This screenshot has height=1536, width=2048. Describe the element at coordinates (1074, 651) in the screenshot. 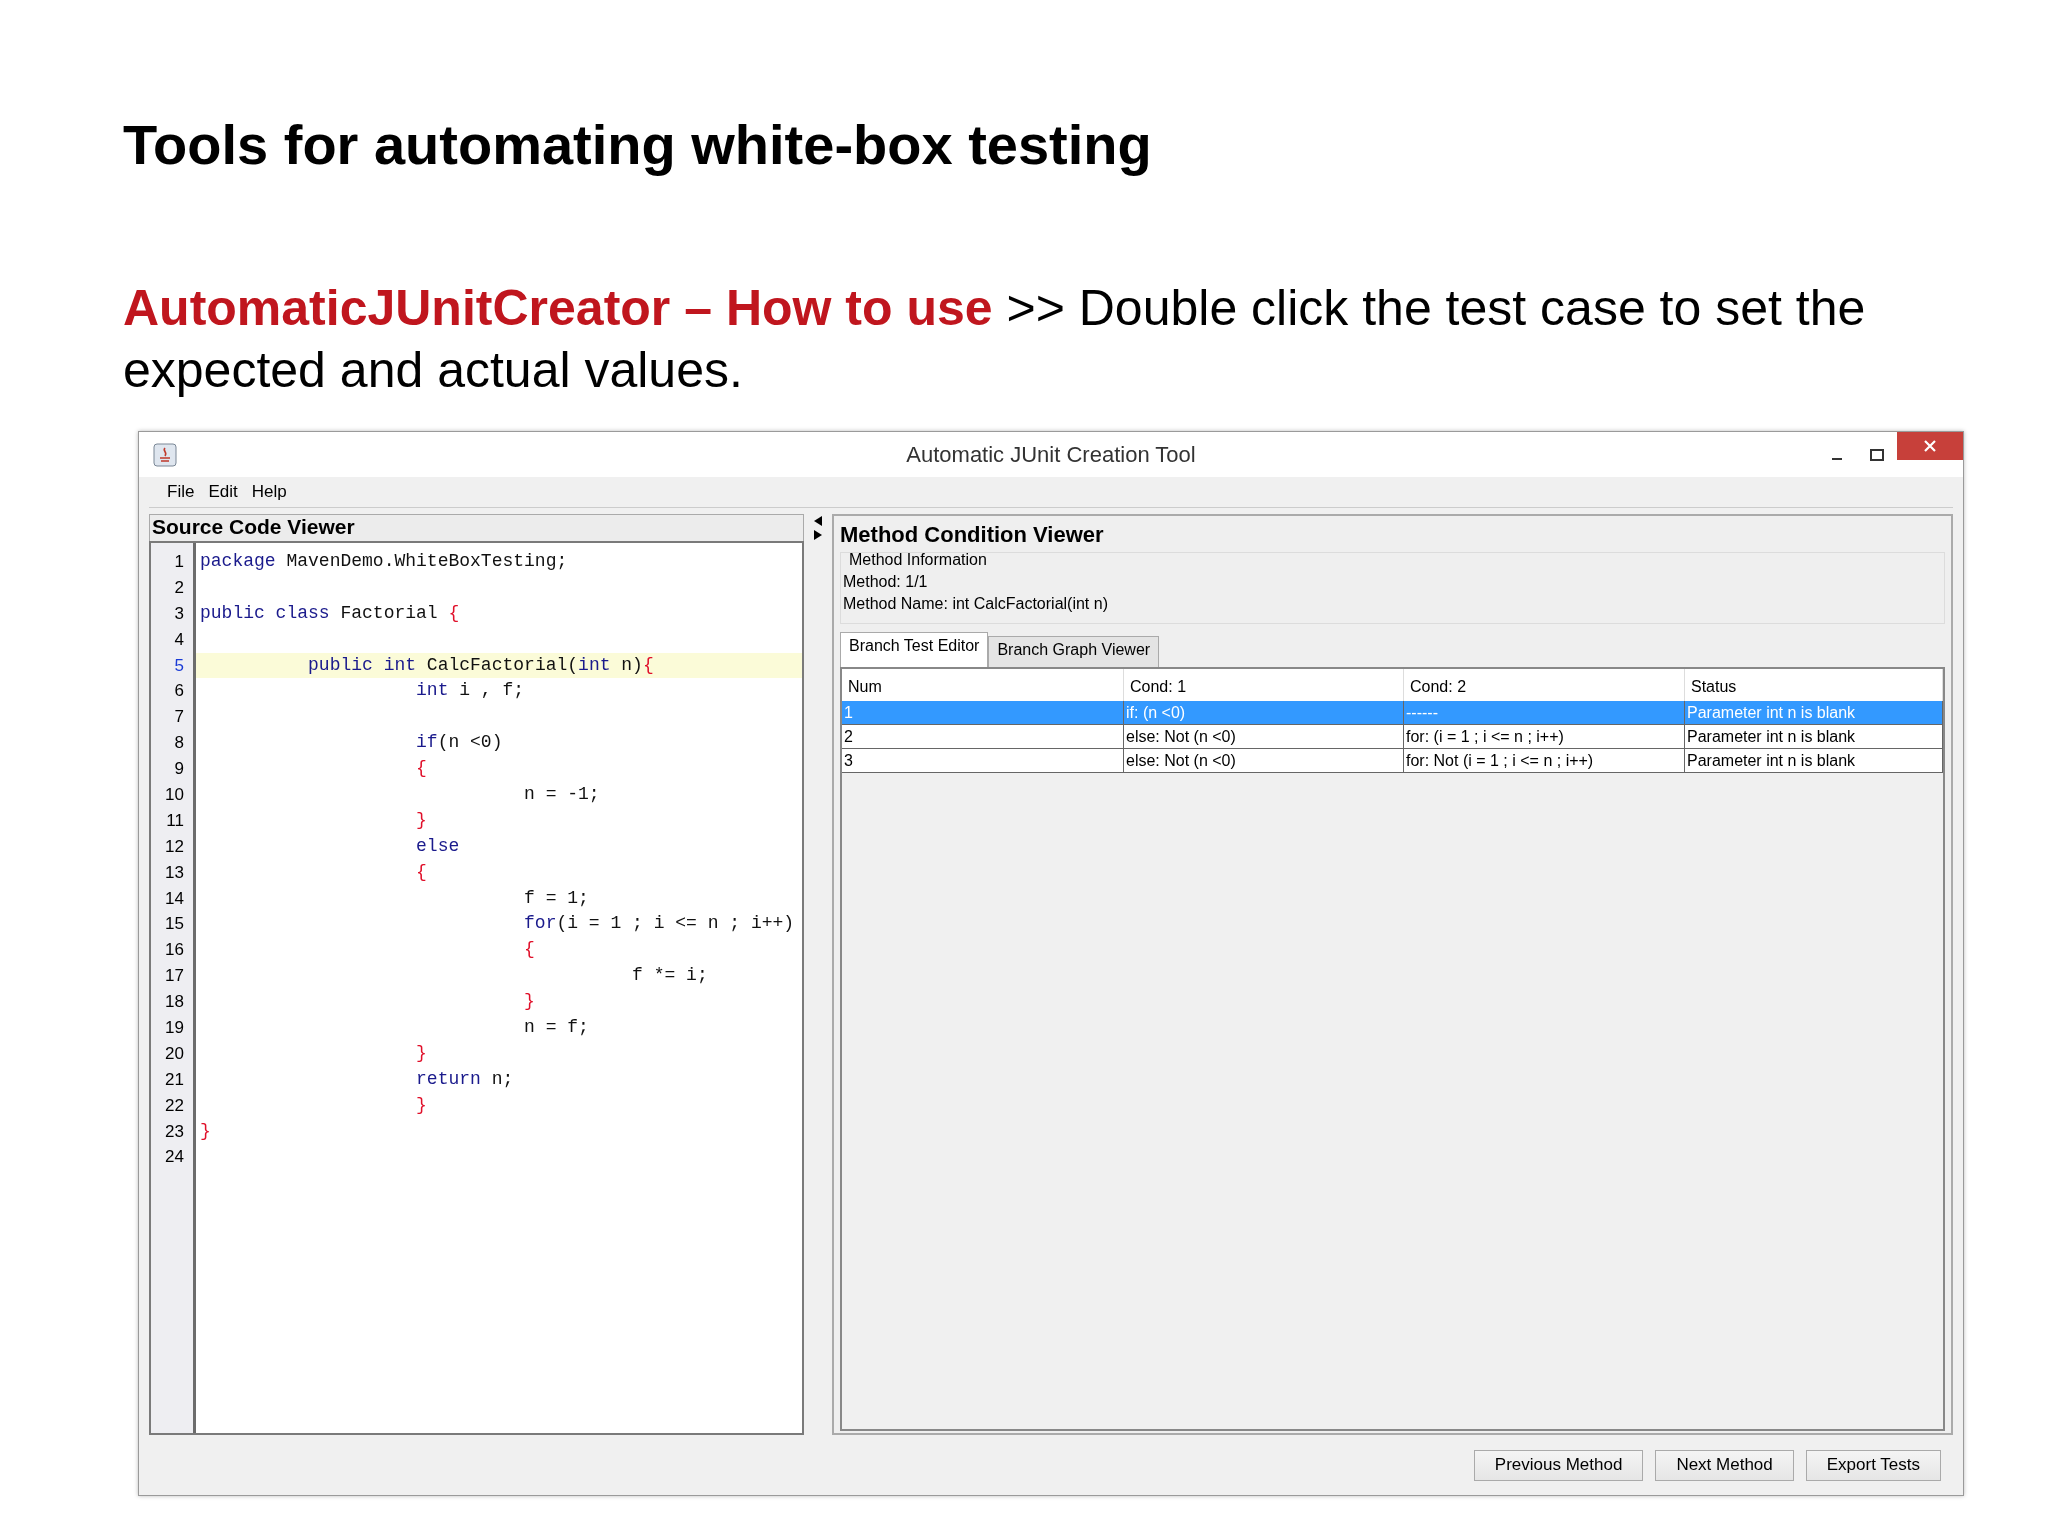

I see `tab: Branch Graph Viewer` at that location.